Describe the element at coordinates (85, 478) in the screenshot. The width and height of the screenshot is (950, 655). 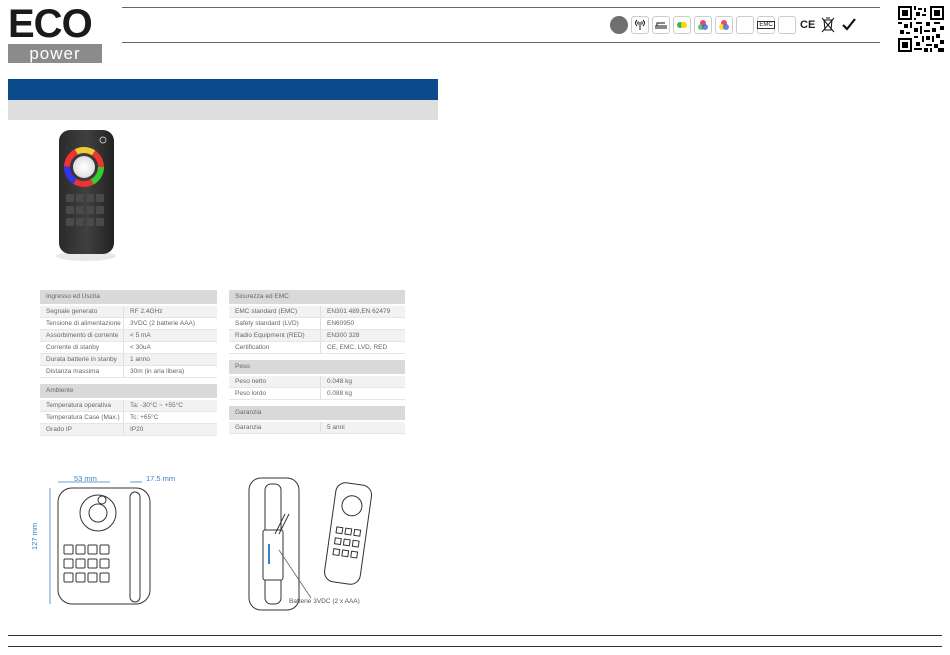
I see `width-dimension-label: 53 mm` at that location.